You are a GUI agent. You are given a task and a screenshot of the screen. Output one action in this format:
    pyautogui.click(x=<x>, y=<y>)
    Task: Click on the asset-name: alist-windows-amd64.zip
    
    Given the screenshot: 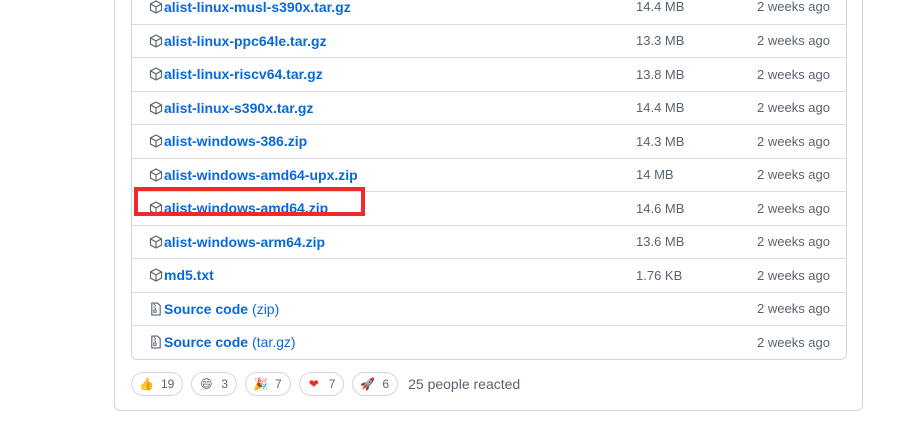 What is the action you would take?
    pyautogui.click(x=246, y=208)
    